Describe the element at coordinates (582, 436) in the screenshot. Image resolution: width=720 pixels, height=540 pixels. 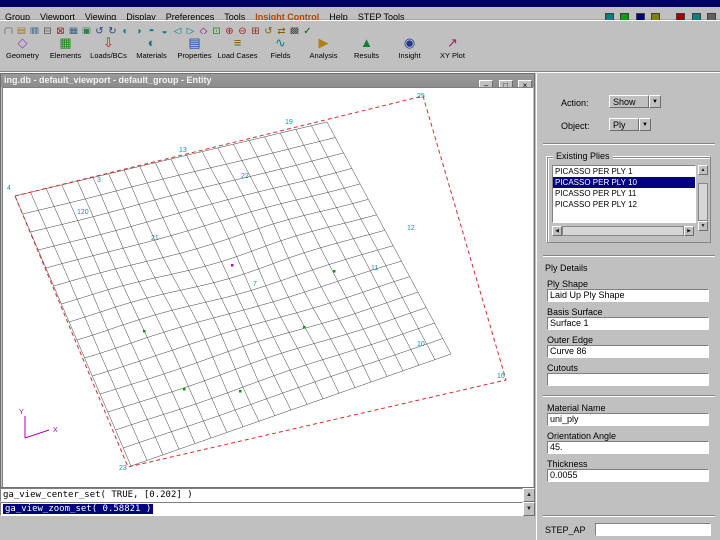
I see `orientation-angle-label: Orientation Angle` at that location.